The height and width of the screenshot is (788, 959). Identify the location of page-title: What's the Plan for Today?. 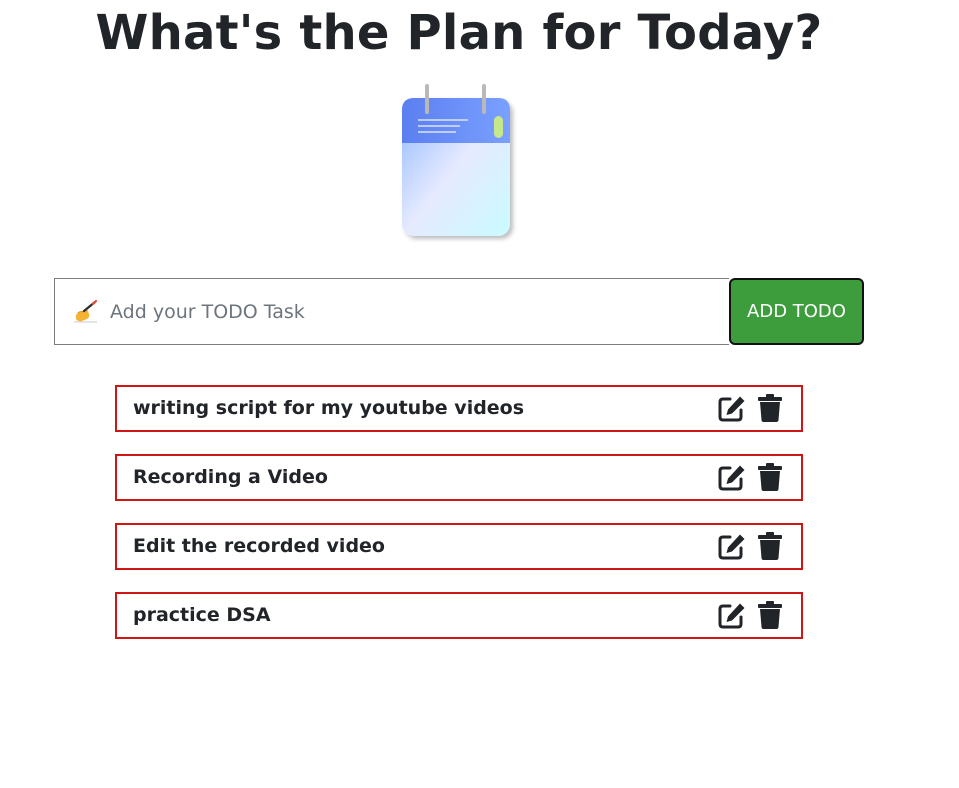
(459, 33).